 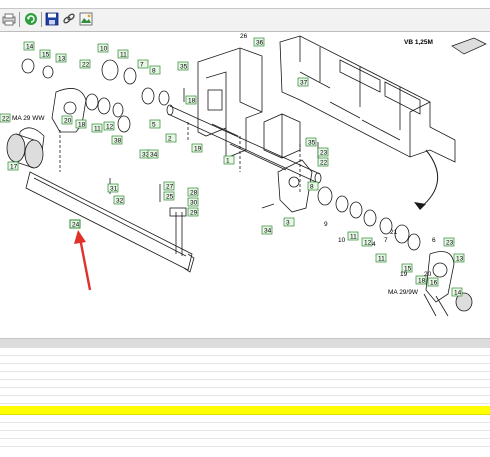 What do you see at coordinates (304, 83) in the screenshot?
I see `callout-37: 37` at bounding box center [304, 83].